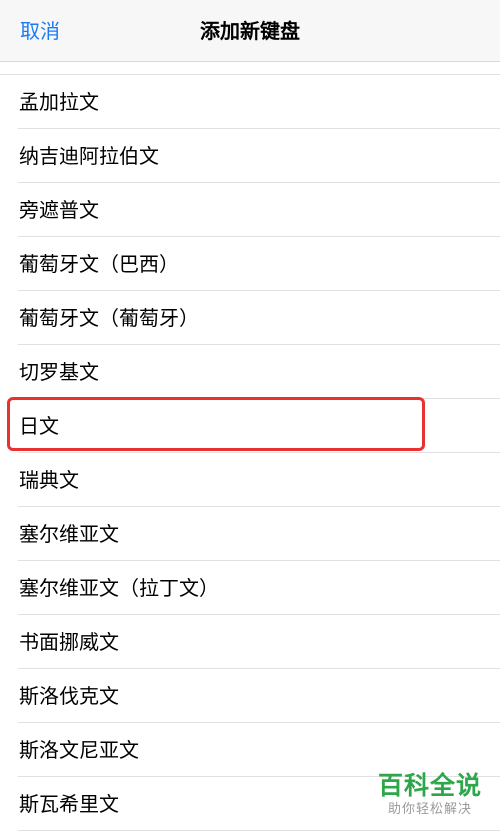 The image size is (500, 831). I want to click on list-item: 葡萄牙文（巴西）, so click(250, 264).